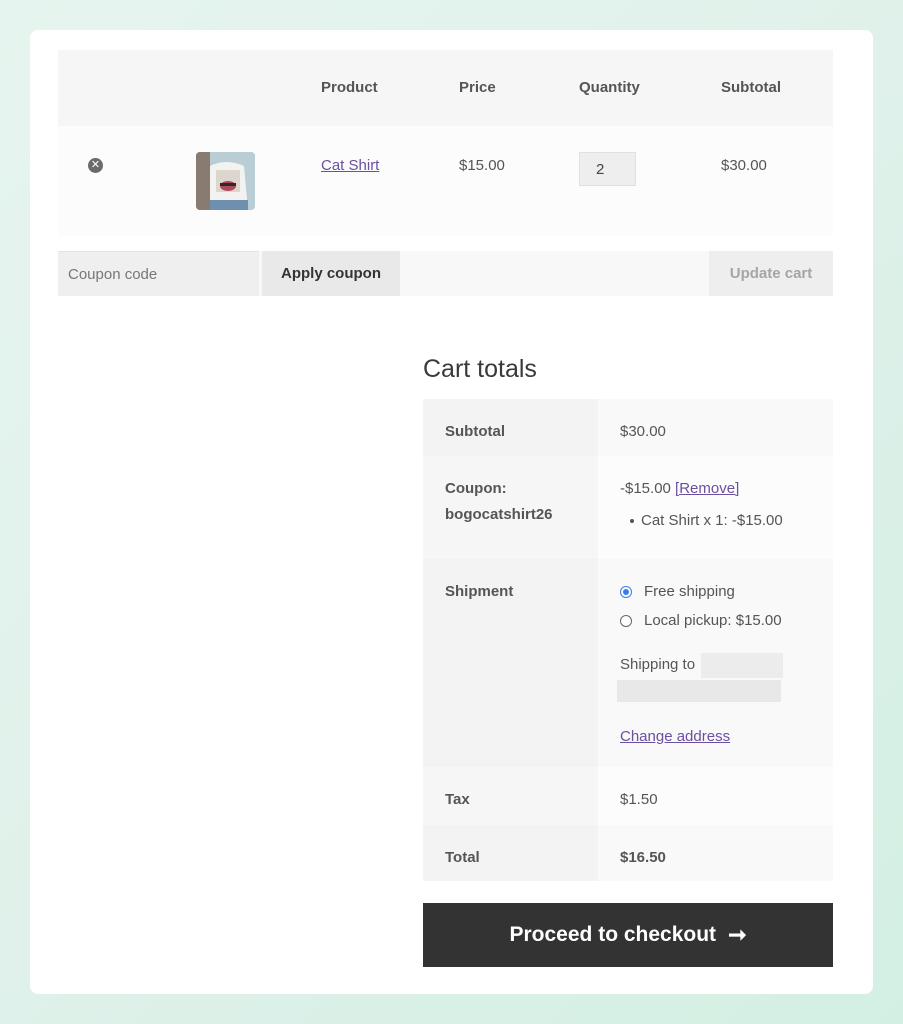 The height and width of the screenshot is (1024, 903). I want to click on list-item: Cat Shirt x 1: -$15.00, so click(731, 521).